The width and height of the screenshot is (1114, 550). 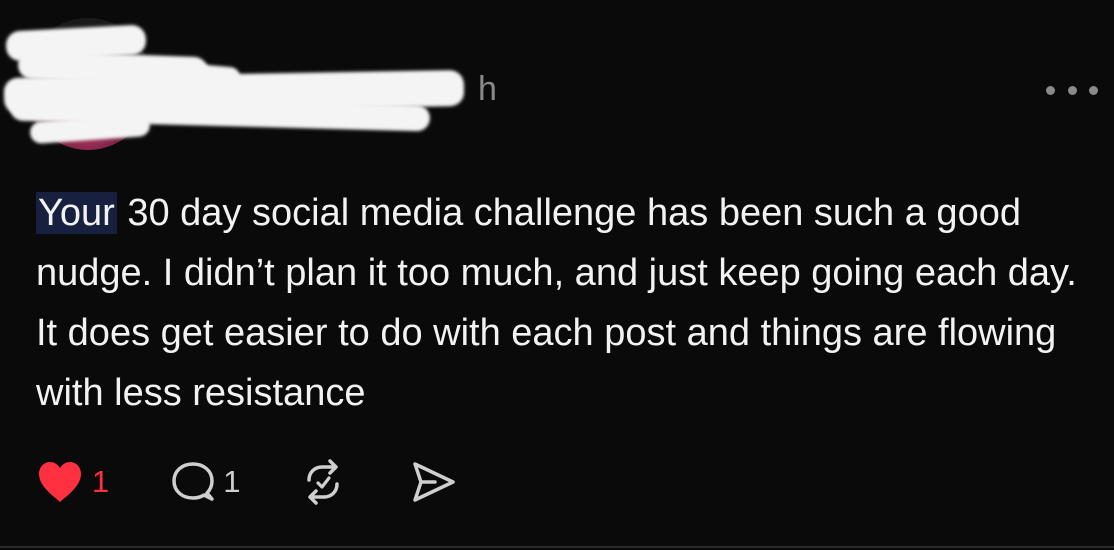 What do you see at coordinates (557, 547) in the screenshot?
I see `divider` at bounding box center [557, 547].